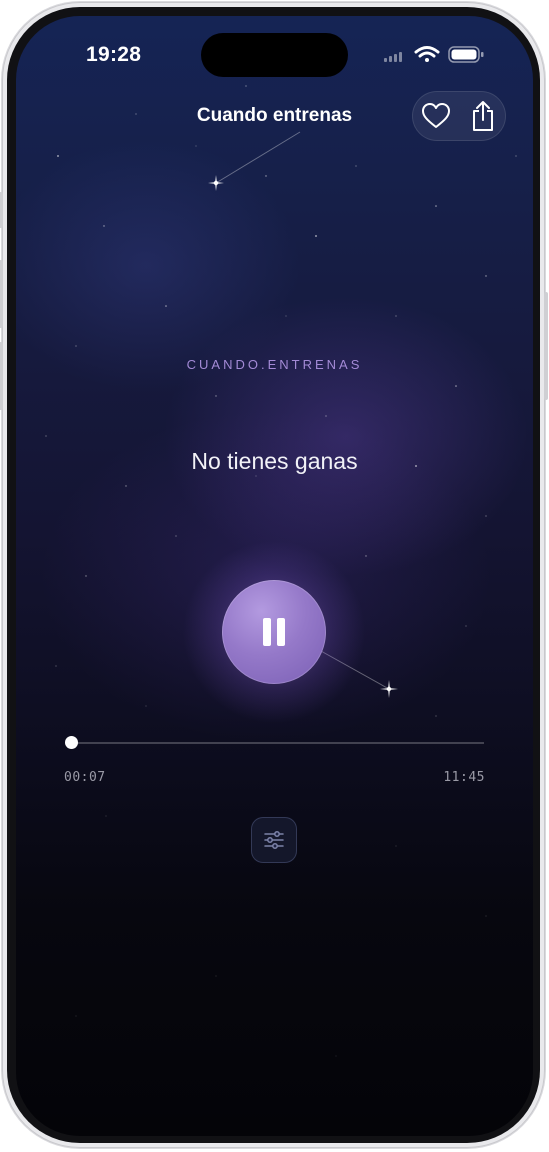  I want to click on cellular-signal-icon, so click(393, 57).